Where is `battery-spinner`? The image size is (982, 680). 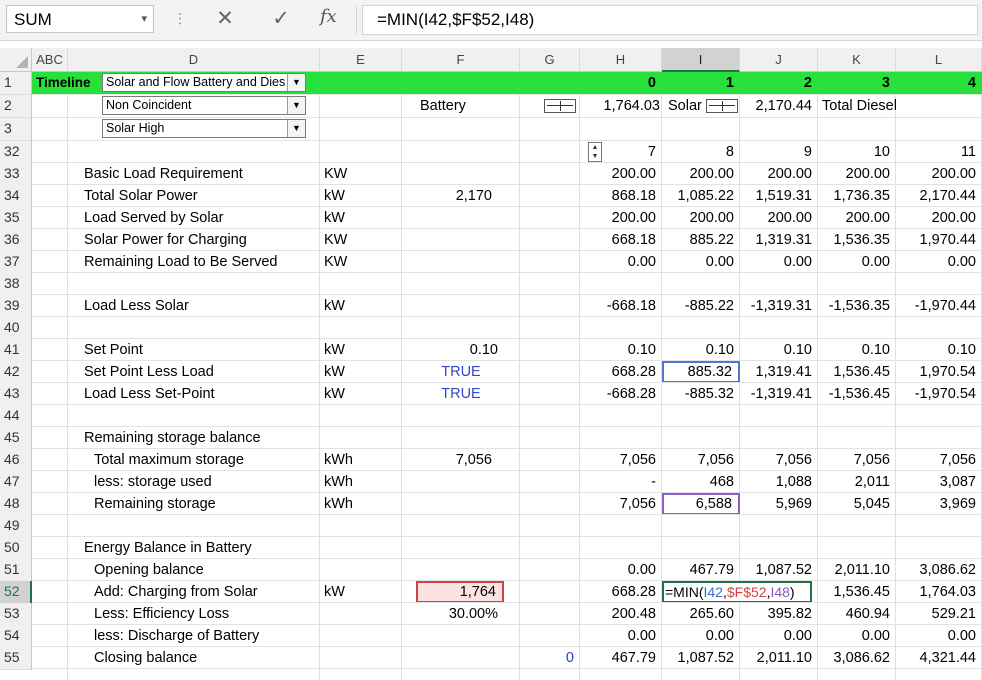
battery-spinner is located at coordinates (560, 106).